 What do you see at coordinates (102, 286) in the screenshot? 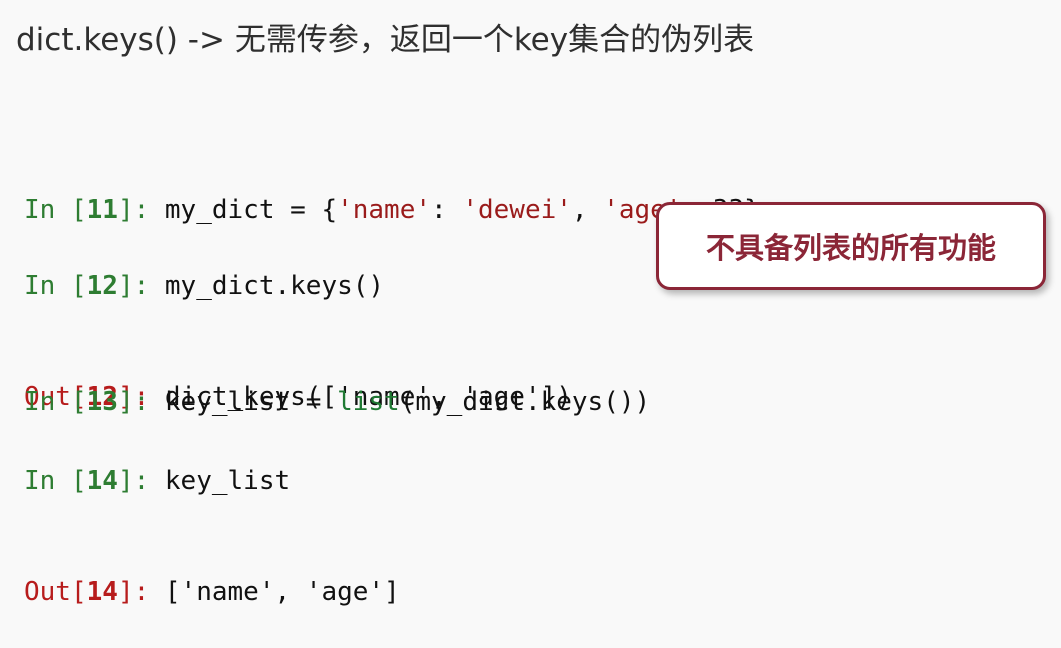
I see `in-prompt-number: 12` at bounding box center [102, 286].